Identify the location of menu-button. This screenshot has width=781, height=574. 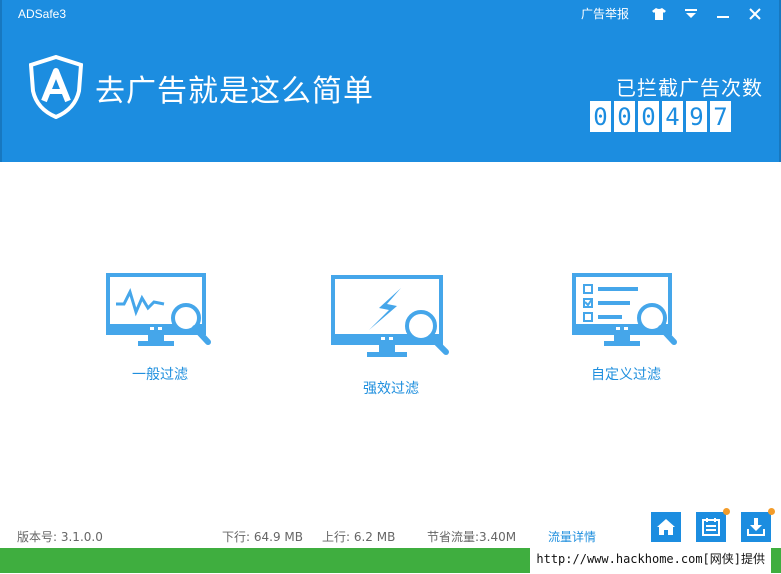
(691, 14).